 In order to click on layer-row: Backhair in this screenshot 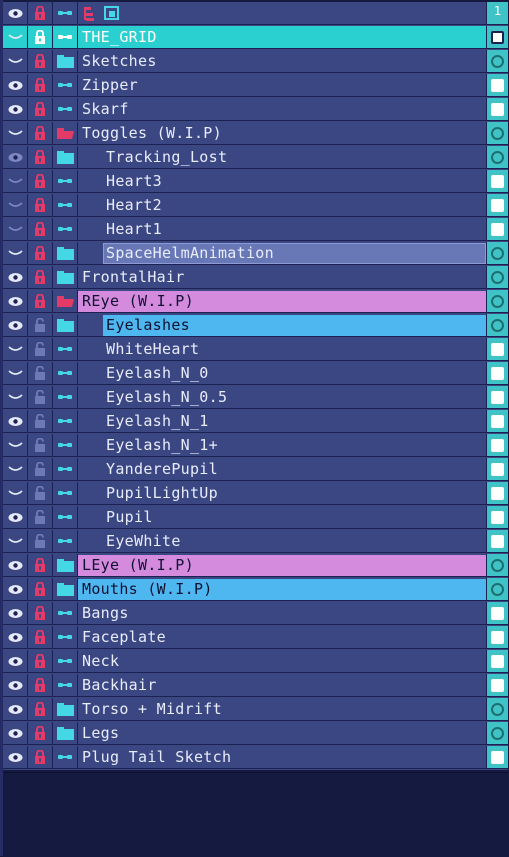, I will do `click(255, 686)`.